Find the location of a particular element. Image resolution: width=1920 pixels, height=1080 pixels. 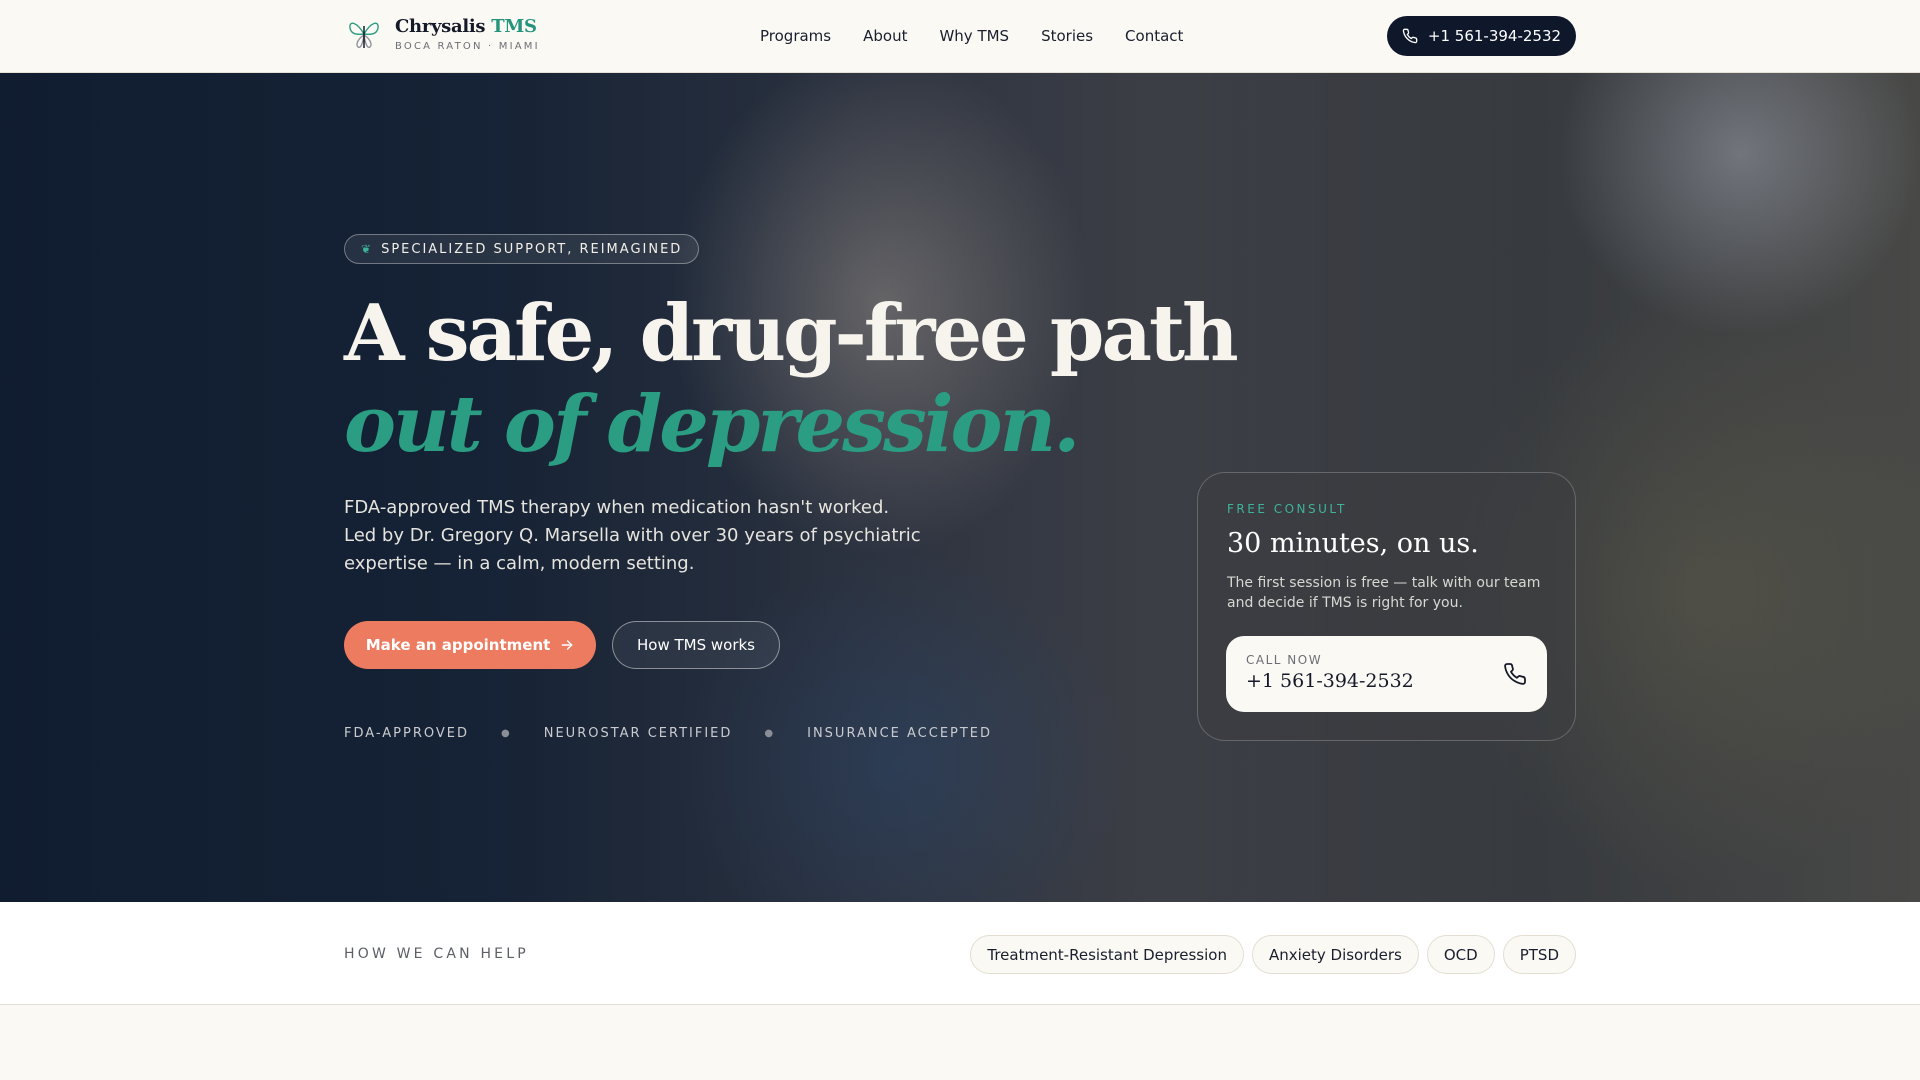

call-now-card: CALL NOW +1 561-394-2532 is located at coordinates (1386, 674).